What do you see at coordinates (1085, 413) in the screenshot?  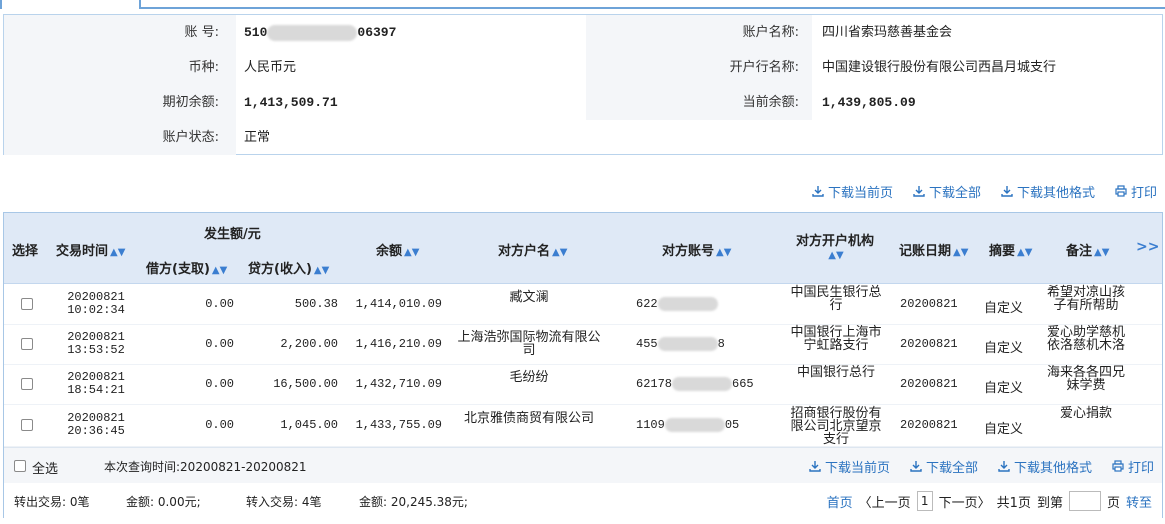 I see `remark: 爱心捐款` at bounding box center [1085, 413].